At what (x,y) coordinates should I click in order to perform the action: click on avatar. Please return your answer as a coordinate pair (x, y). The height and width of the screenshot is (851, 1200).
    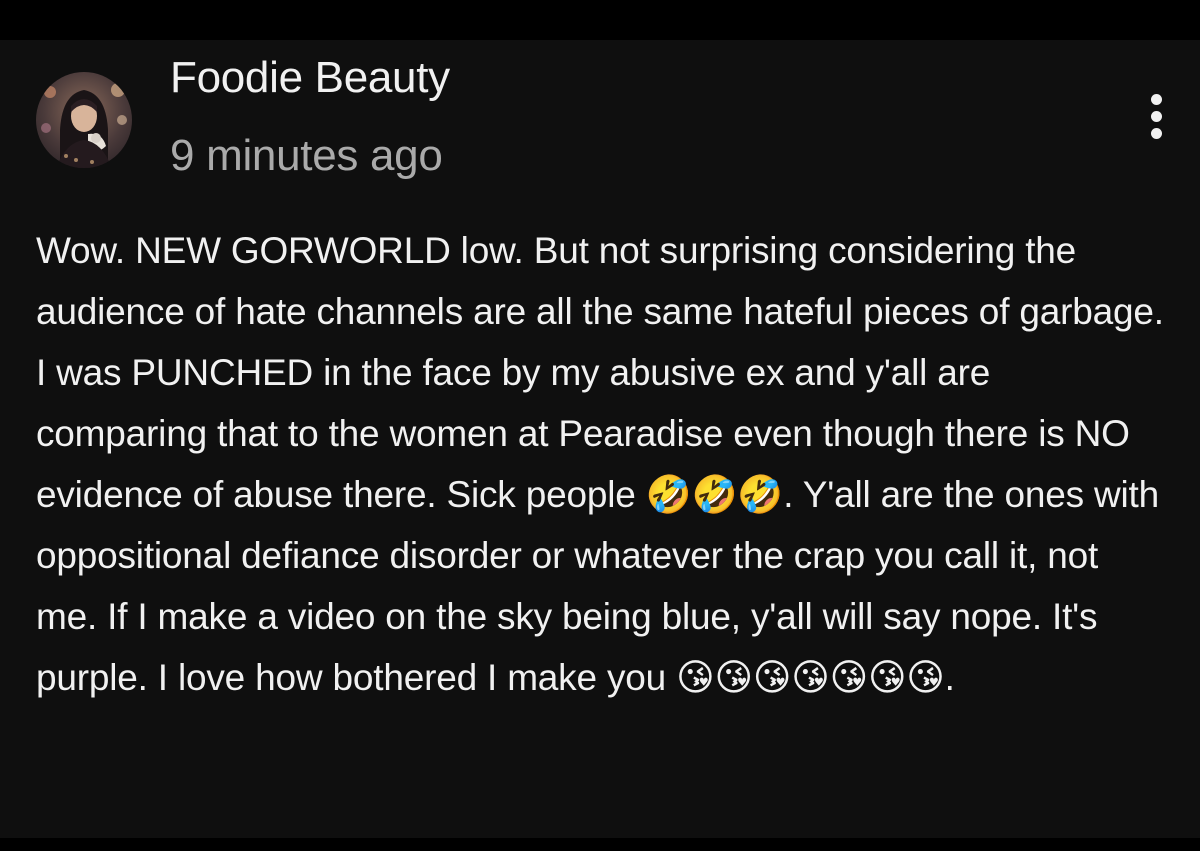
    Looking at the image, I should click on (84, 120).